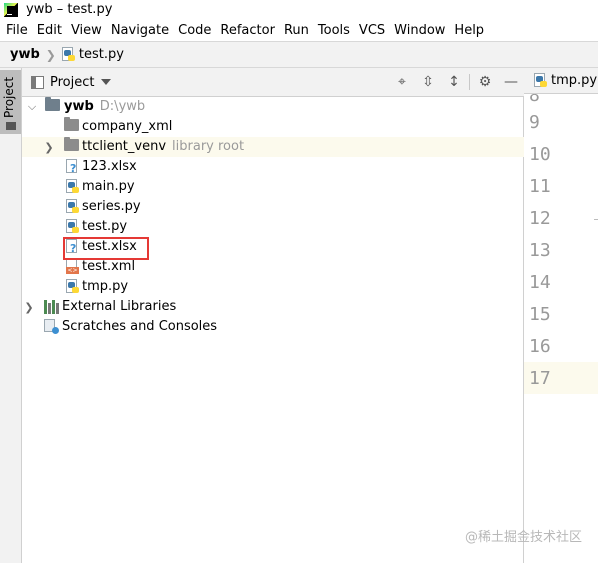  Describe the element at coordinates (469, 30) in the screenshot. I see `menu-help: Help` at that location.